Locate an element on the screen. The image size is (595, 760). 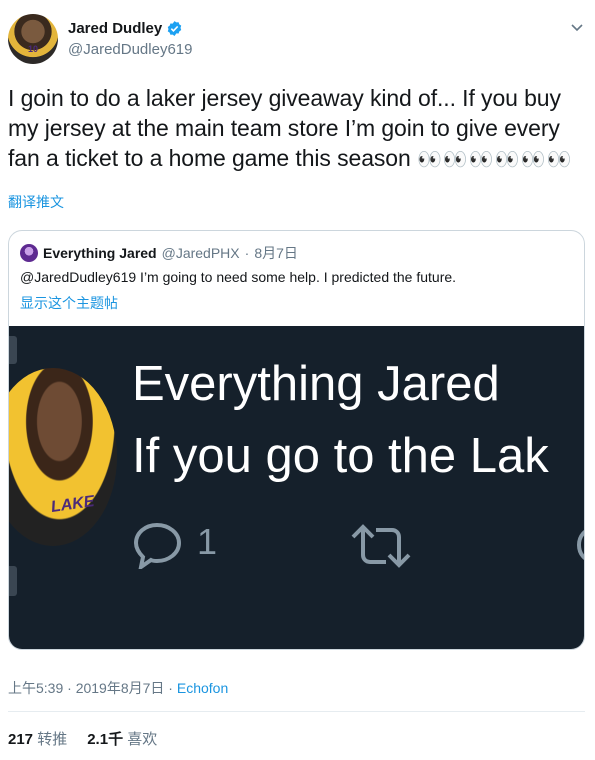
image-tweet-text: If you go to the Lak is located at coordinates (340, 456).